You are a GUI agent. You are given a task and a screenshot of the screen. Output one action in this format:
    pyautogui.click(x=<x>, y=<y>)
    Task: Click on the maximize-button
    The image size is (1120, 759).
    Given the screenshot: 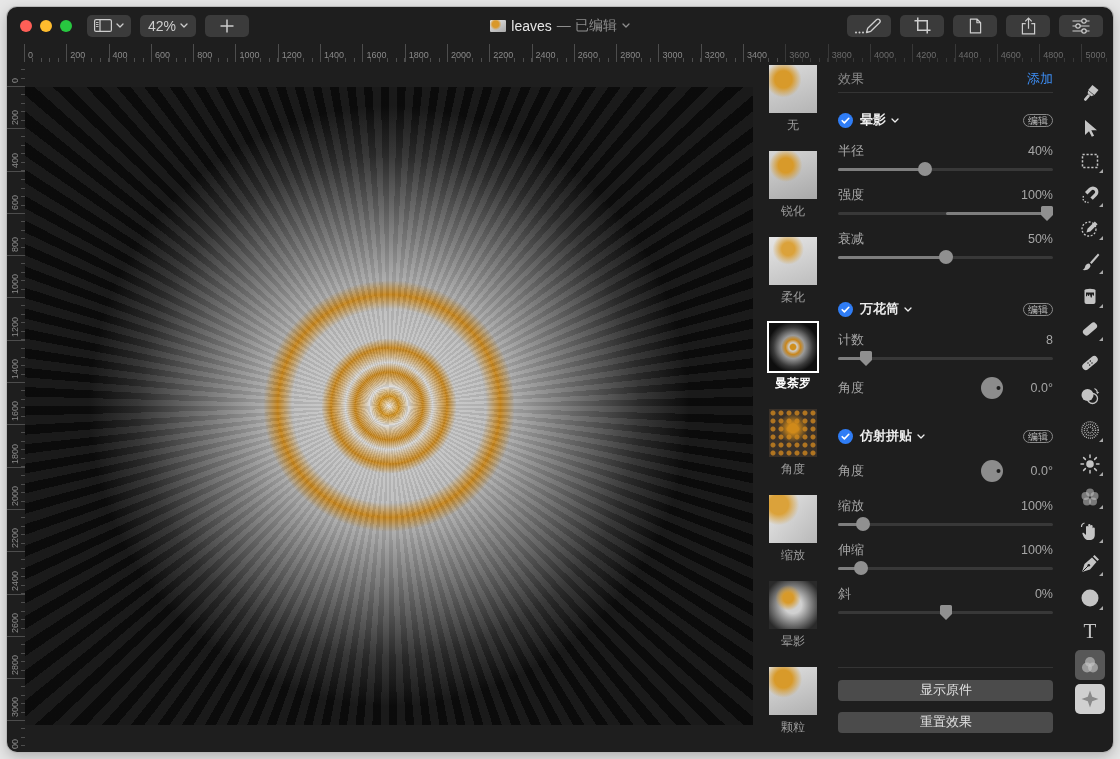 What is the action you would take?
    pyautogui.click(x=66, y=25)
    